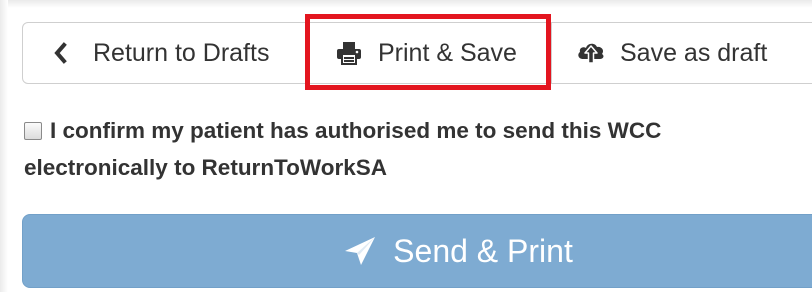 The image size is (812, 292). I want to click on return-to-drafts-button: Return to Drafts, so click(164, 53).